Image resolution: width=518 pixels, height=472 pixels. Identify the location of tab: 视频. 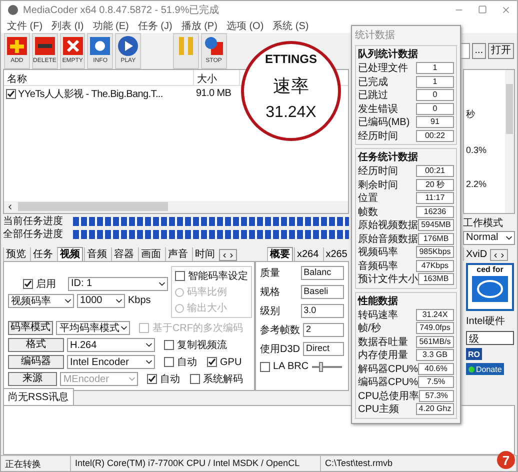
(70, 254).